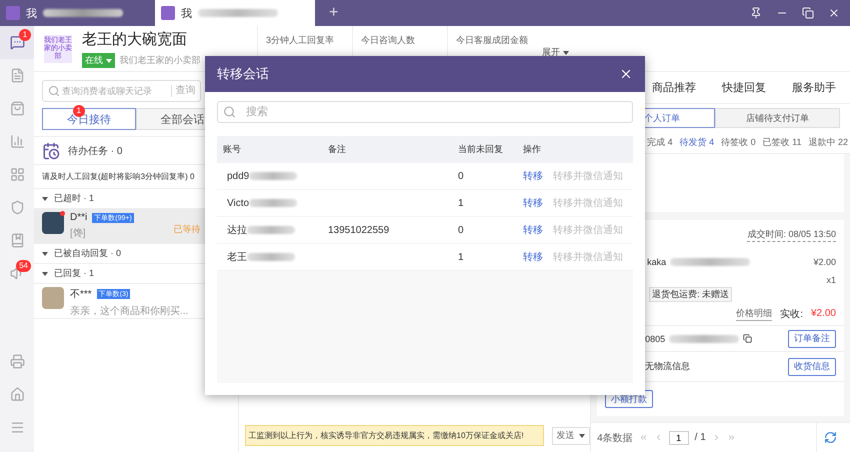 The image size is (850, 452). What do you see at coordinates (754, 313) in the screenshot?
I see `price-detail-link: 价格明细` at bounding box center [754, 313].